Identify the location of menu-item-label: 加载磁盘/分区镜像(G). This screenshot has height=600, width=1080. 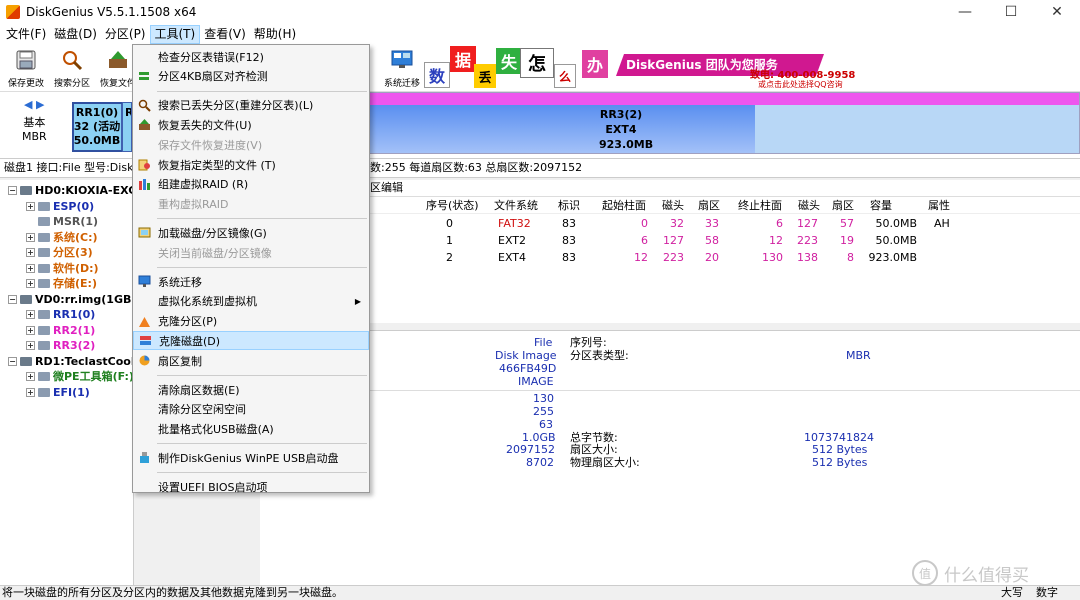
(212, 233).